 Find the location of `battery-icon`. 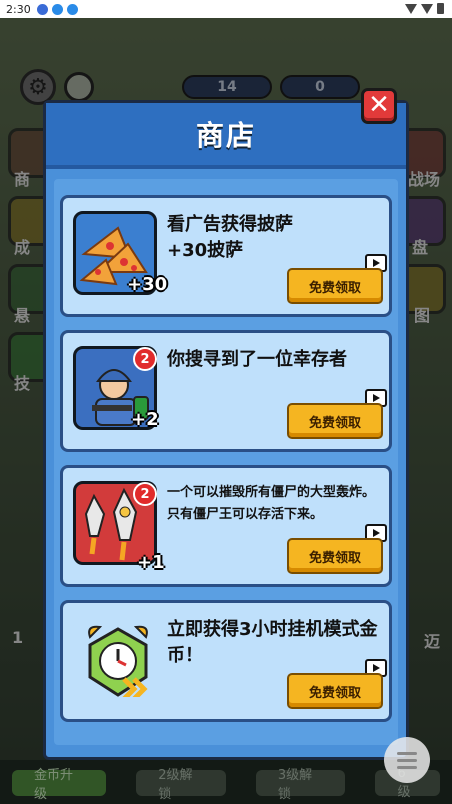

battery-icon is located at coordinates (440, 8).